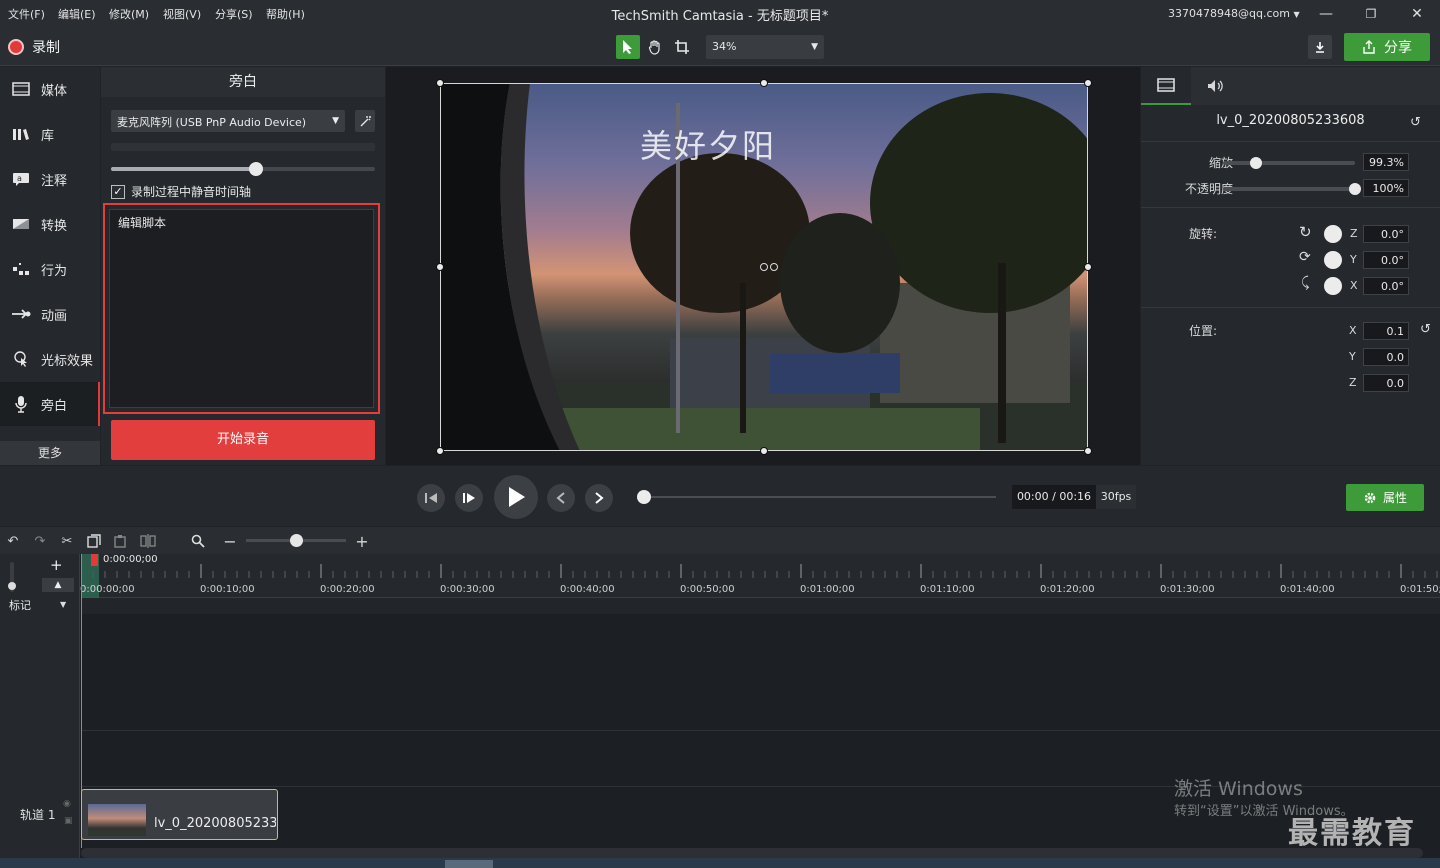 The image size is (1440, 868). What do you see at coordinates (94, 560) in the screenshot?
I see `playhead-flag` at bounding box center [94, 560].